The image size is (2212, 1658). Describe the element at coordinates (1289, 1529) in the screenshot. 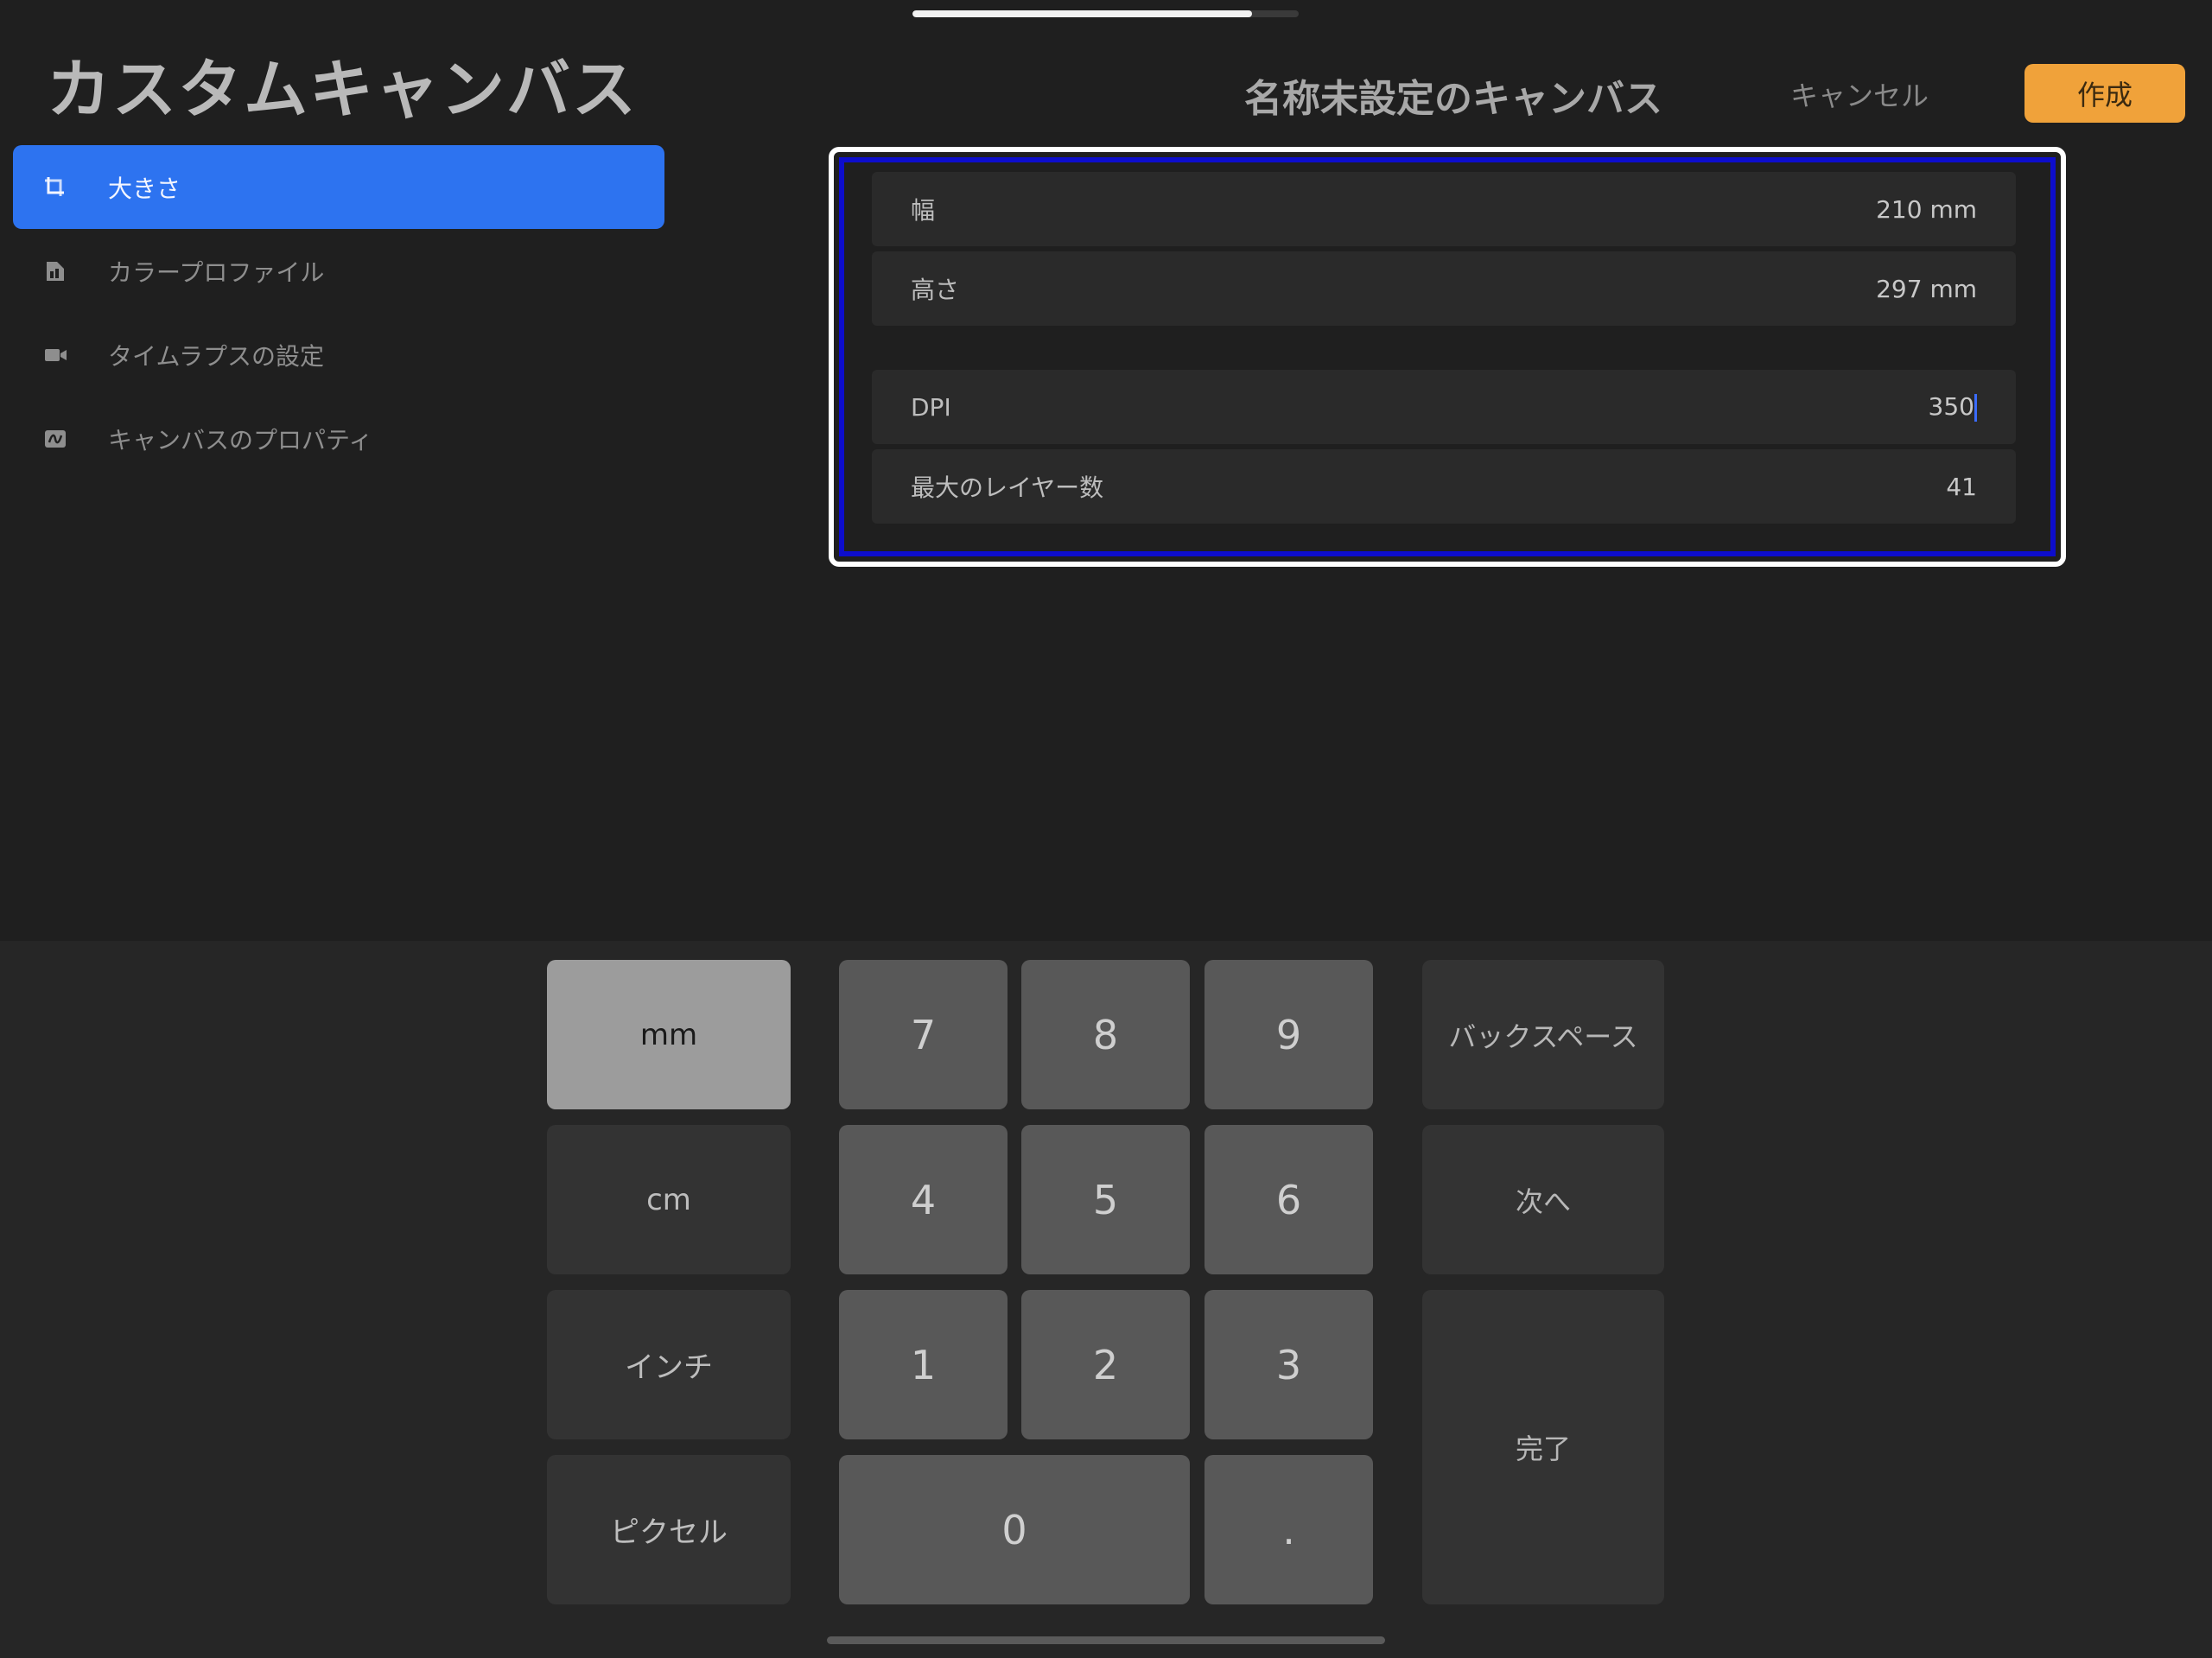

I see `decimal-point-key: .` at that location.